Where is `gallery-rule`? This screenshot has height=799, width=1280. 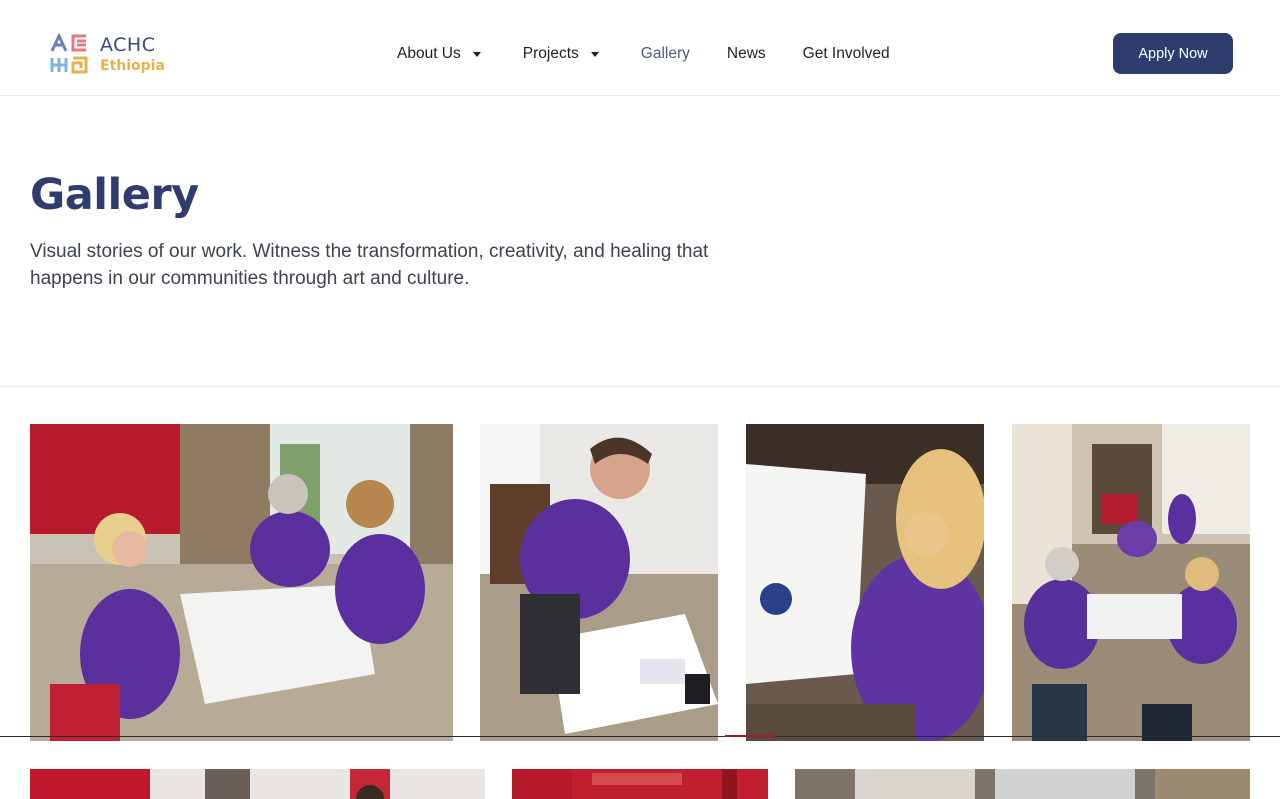
gallery-rule is located at coordinates (640, 736).